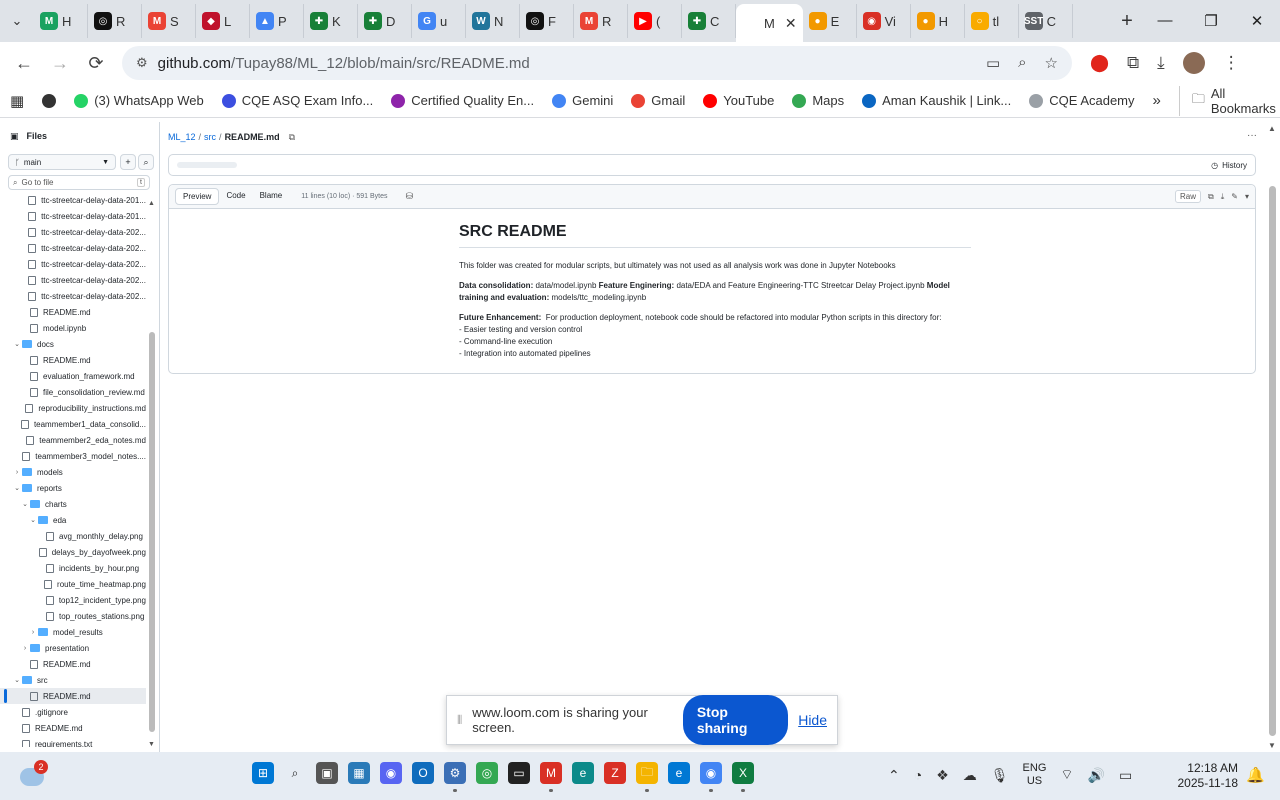  What do you see at coordinates (1096, 775) in the screenshot?
I see `volume-icon: 🔊` at bounding box center [1096, 775].